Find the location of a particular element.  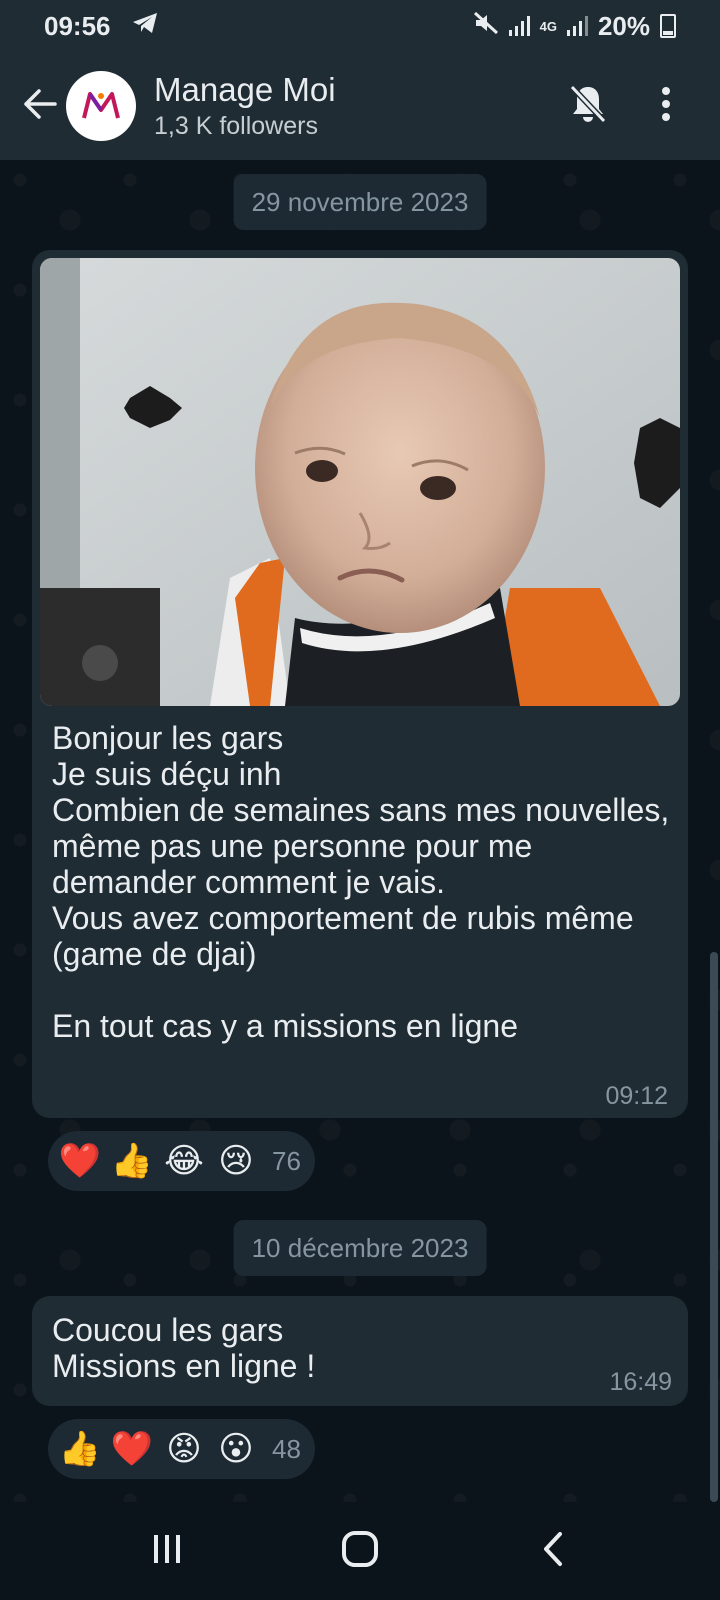

arrow-left-icon is located at coordinates (40, 106).